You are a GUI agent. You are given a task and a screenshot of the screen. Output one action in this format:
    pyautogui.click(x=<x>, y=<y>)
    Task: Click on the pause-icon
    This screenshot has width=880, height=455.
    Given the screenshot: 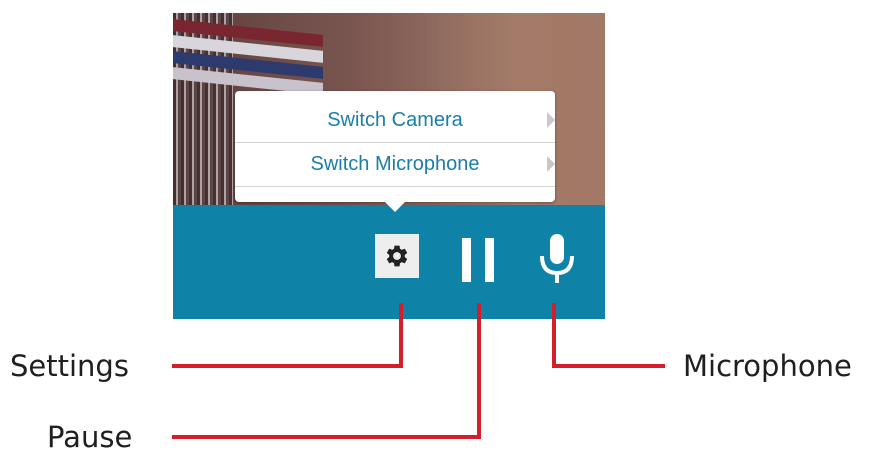 What is the action you would take?
    pyautogui.click(x=478, y=260)
    